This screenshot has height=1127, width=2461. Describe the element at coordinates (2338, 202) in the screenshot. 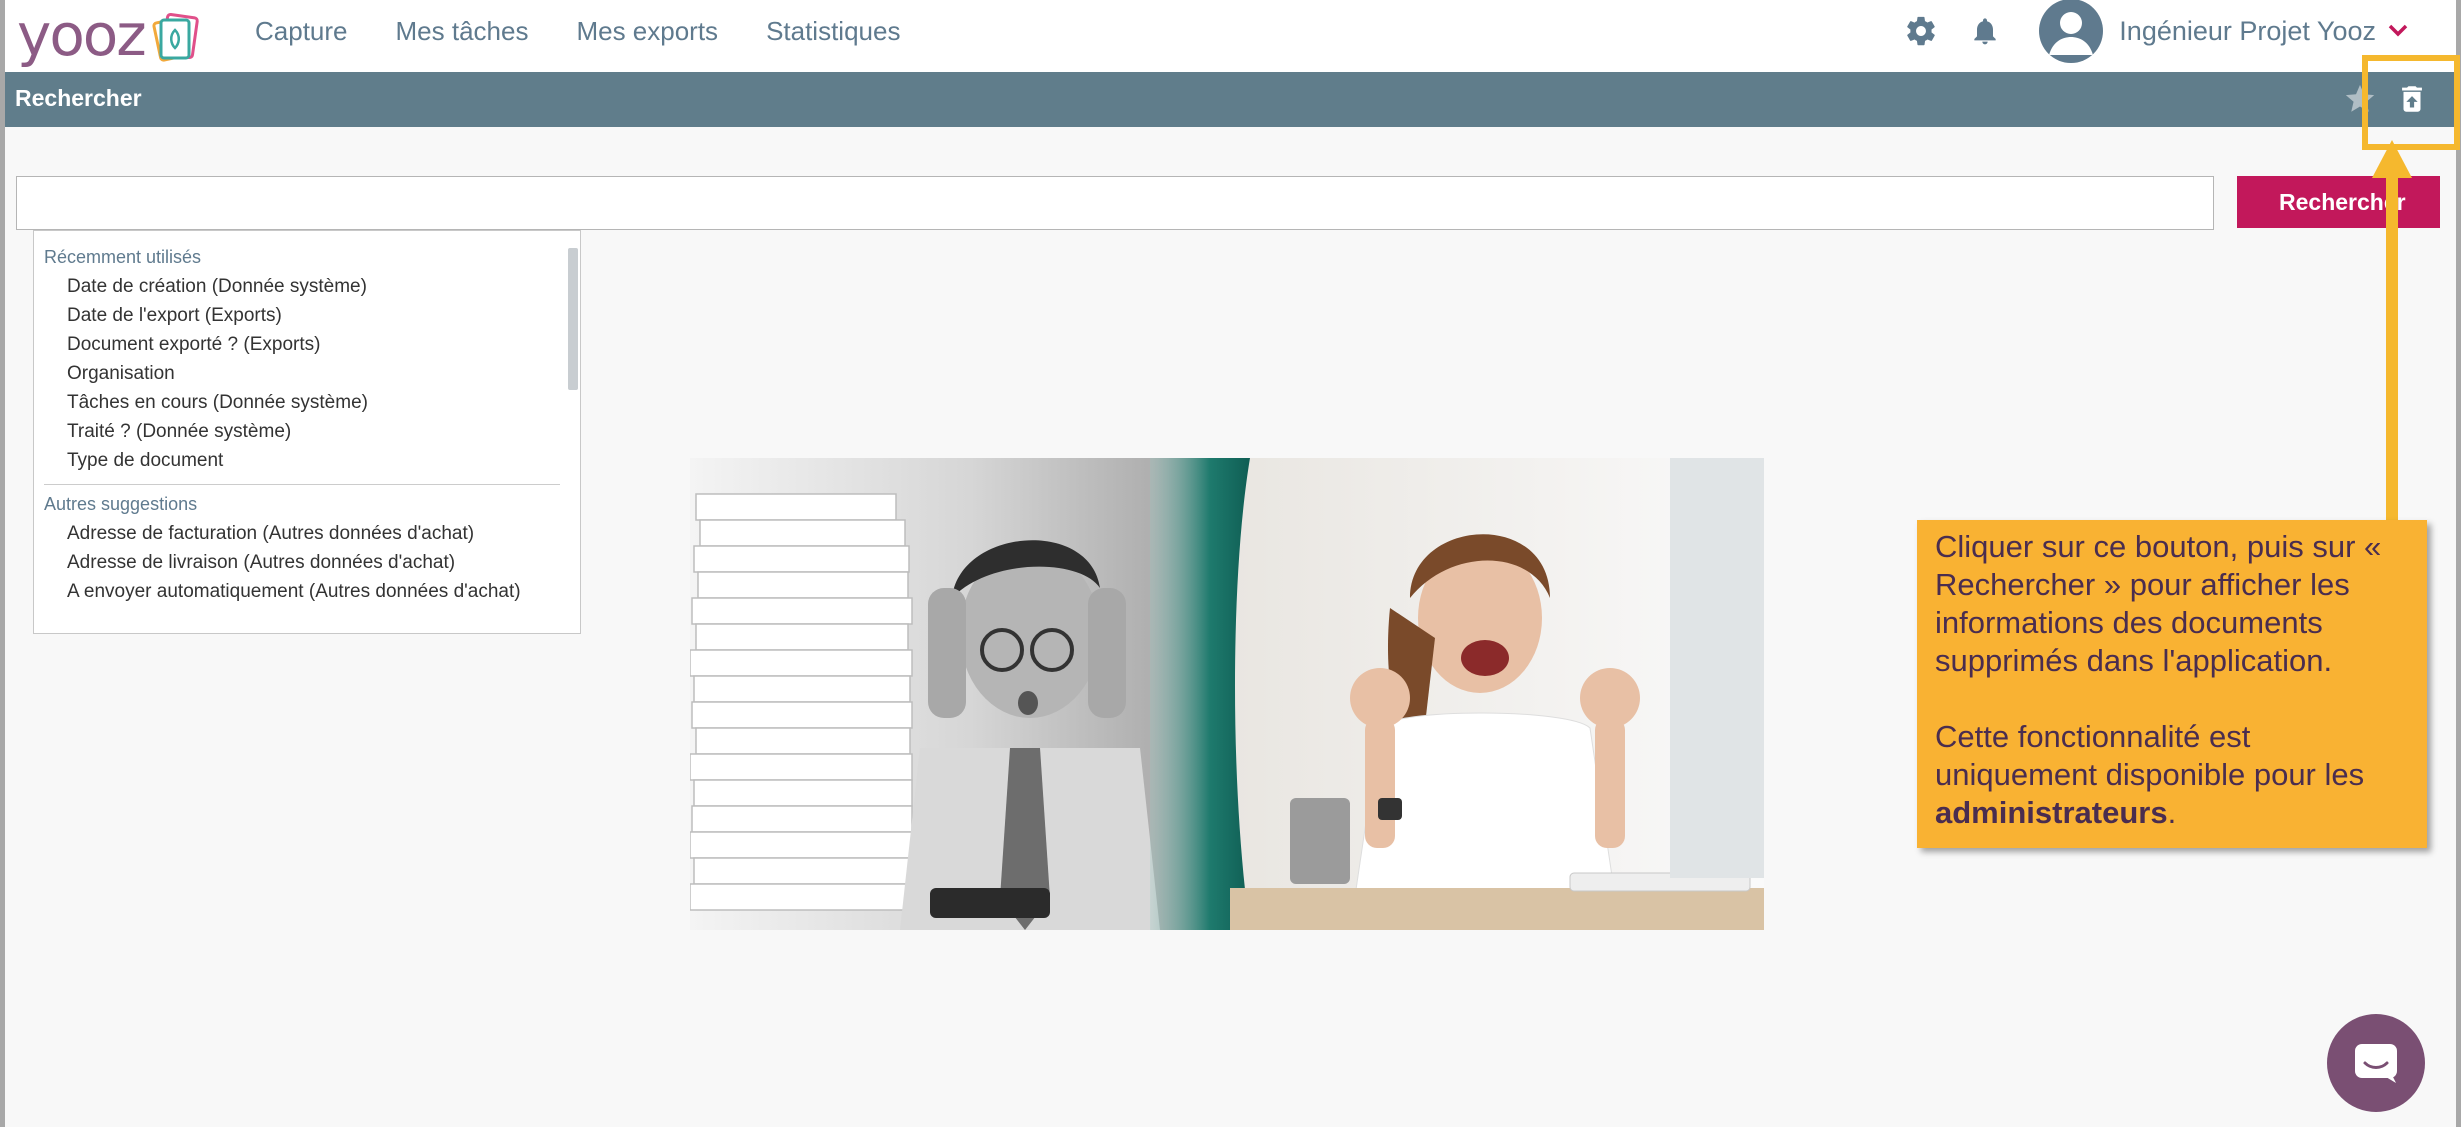

I see `search-button: Rechercher` at that location.